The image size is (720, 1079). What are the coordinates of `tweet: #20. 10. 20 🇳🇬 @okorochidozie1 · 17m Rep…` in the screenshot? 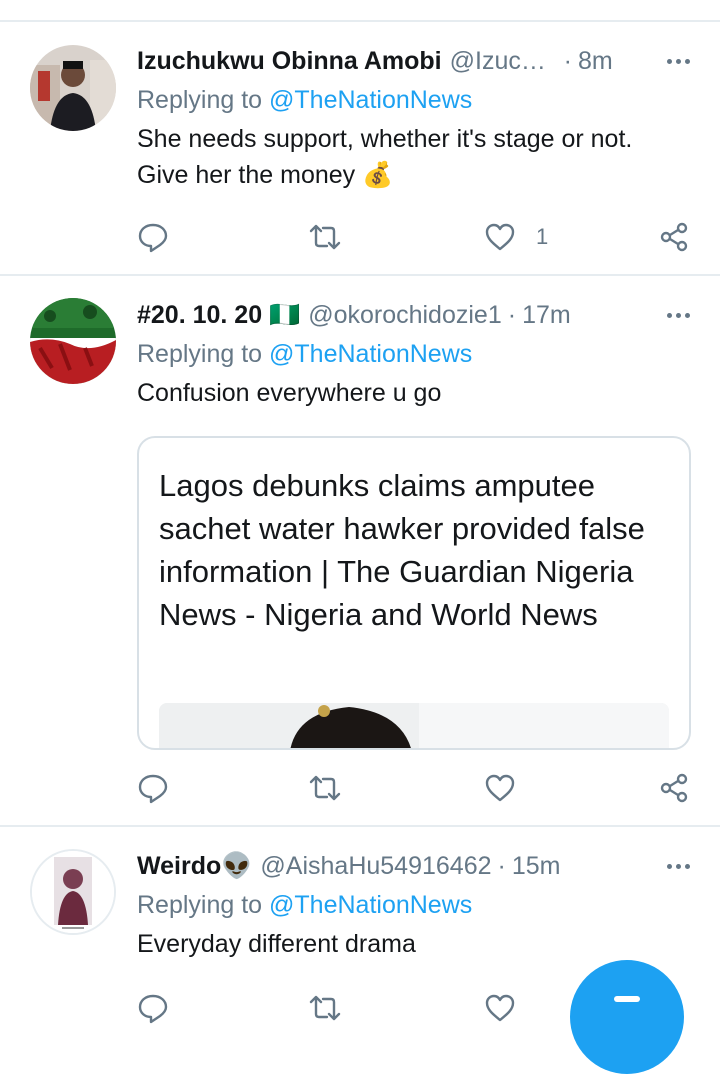 It's located at (413, 354).